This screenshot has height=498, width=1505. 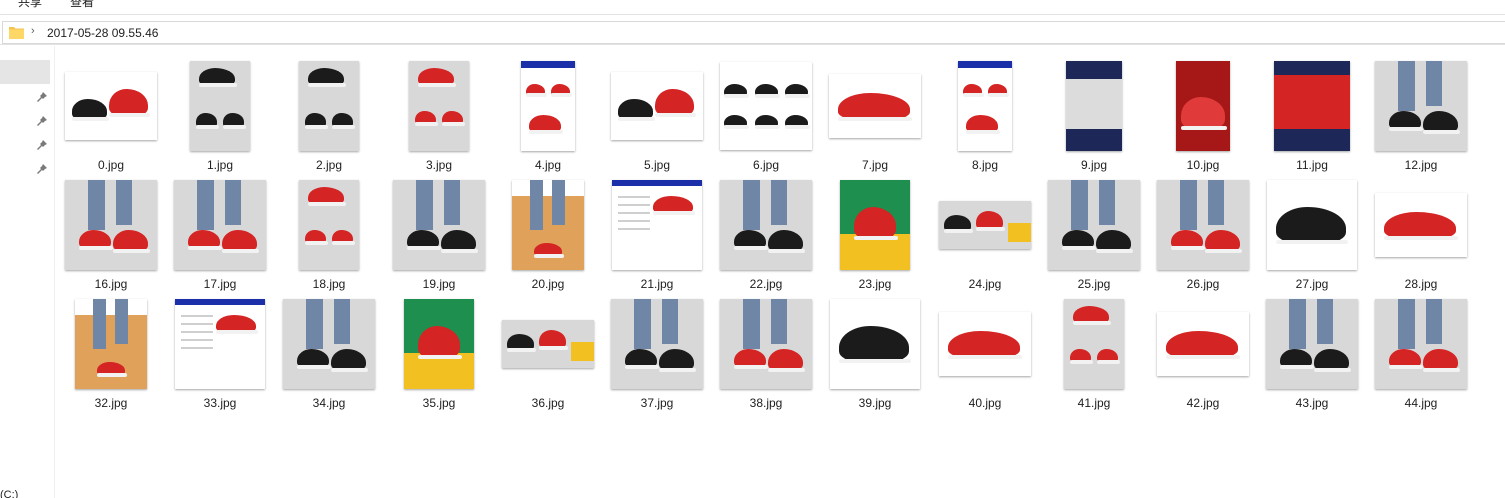 I want to click on file-item: 22.jpg, so click(x=766, y=234).